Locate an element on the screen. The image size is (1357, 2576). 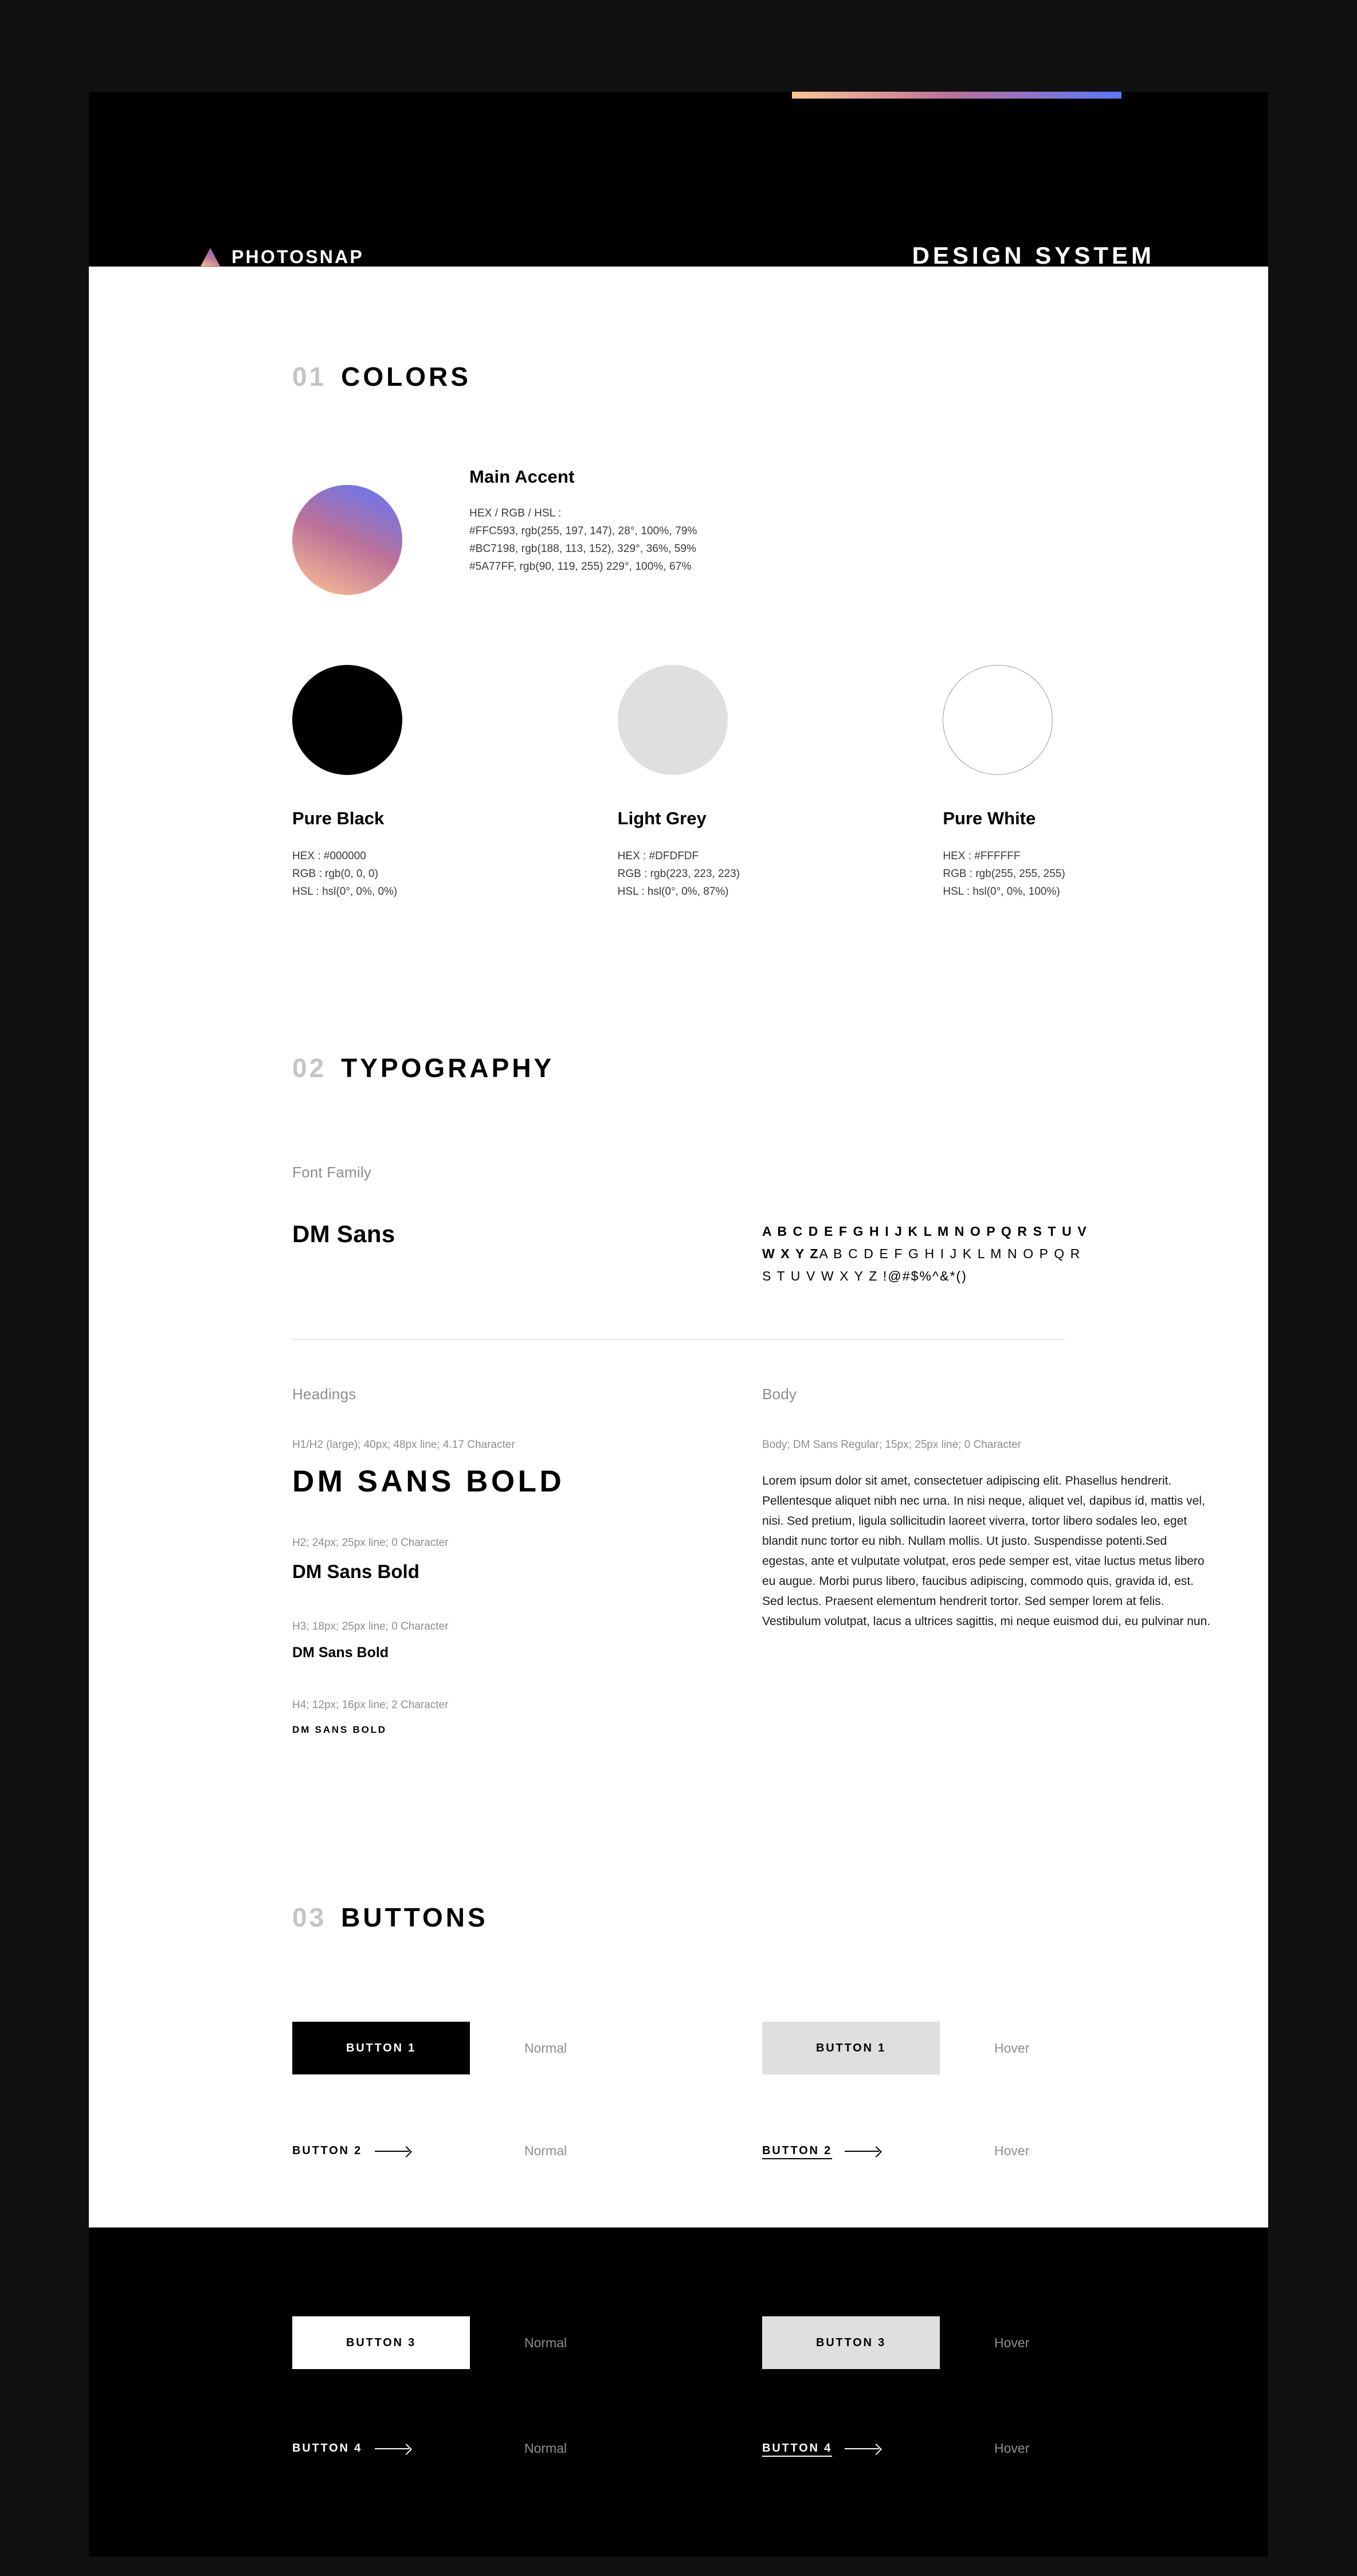
button-cell: BUTTON 3 Normal is located at coordinates (527, 2342).